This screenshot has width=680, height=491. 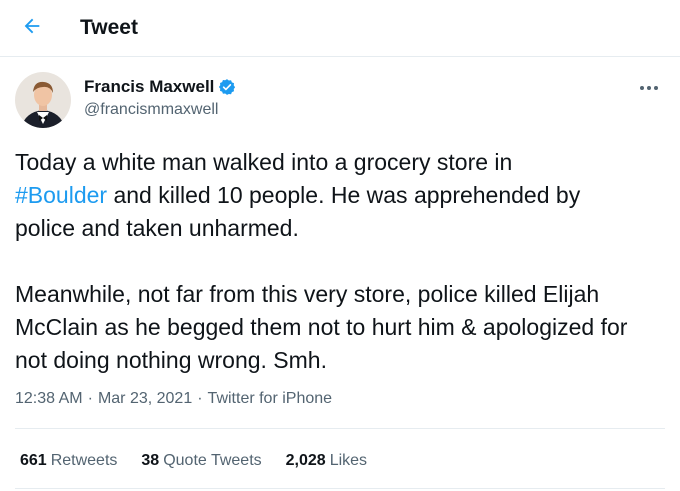 I want to click on more-options-button, so click(x=649, y=87).